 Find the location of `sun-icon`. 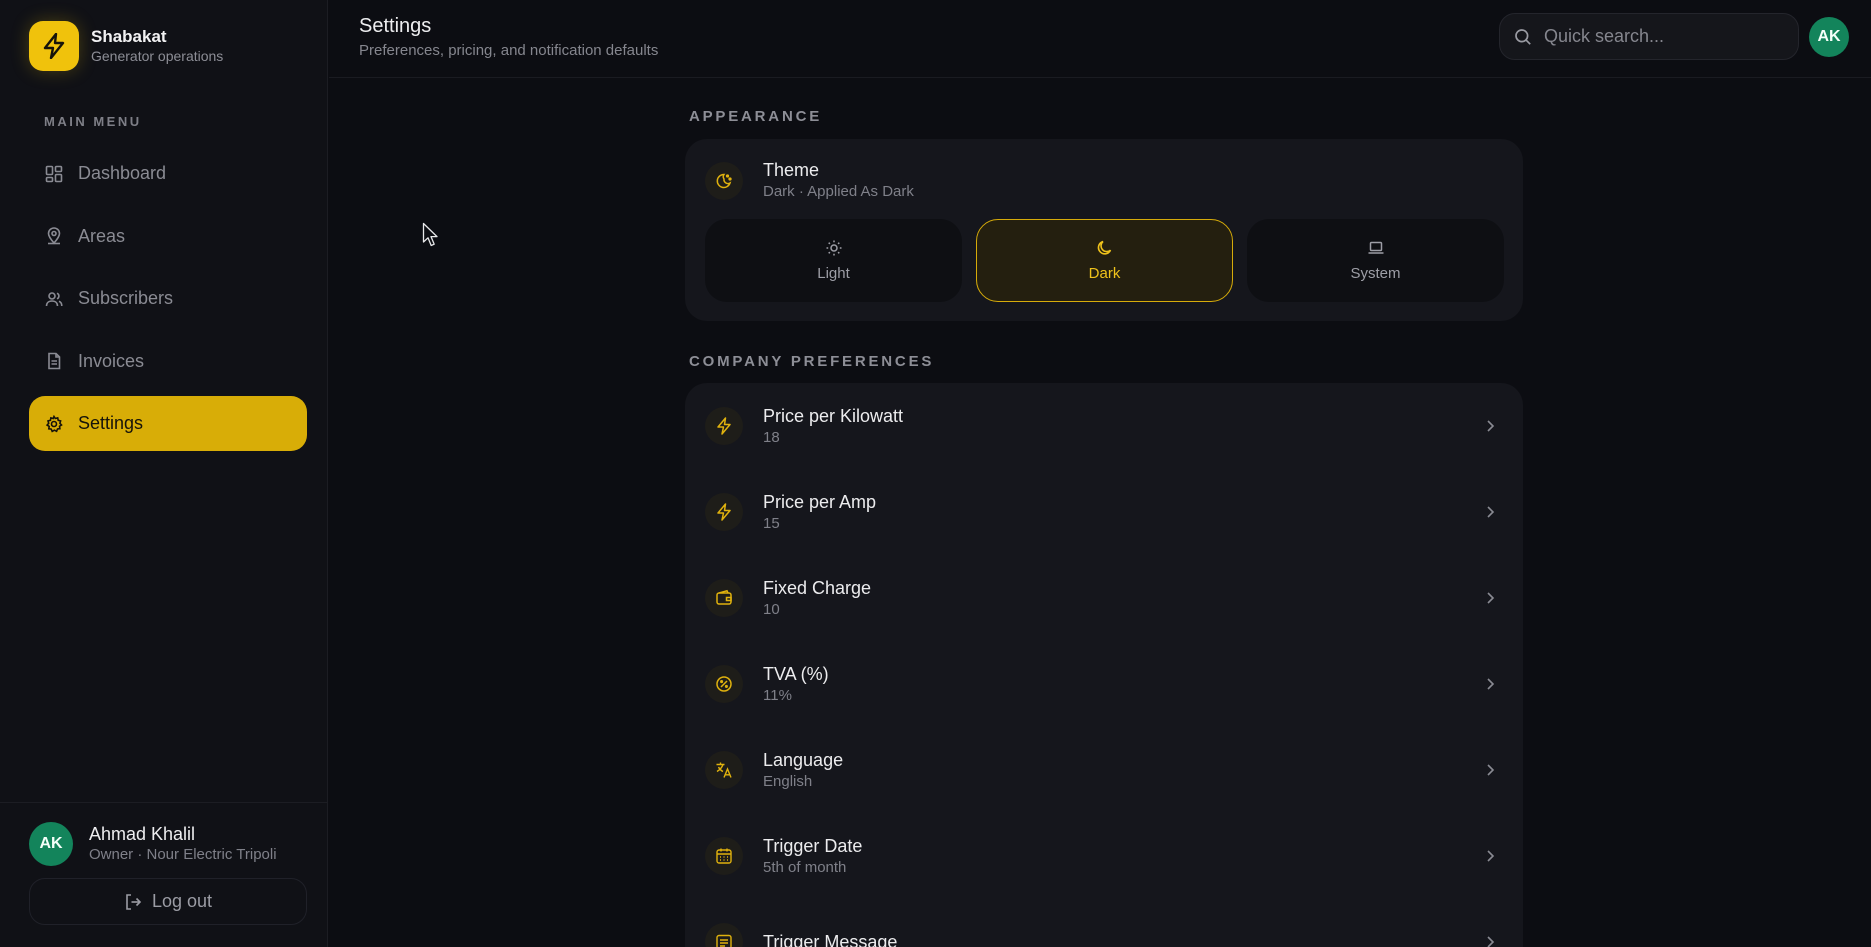

sun-icon is located at coordinates (834, 248).